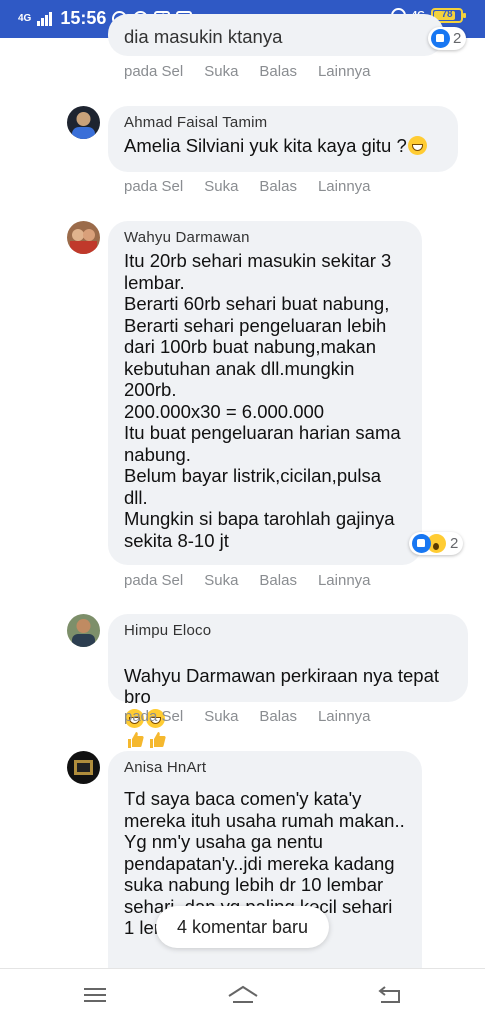 The height and width of the screenshot is (1025, 485). I want to click on comment-author: Himpu Eloco, so click(288, 630).